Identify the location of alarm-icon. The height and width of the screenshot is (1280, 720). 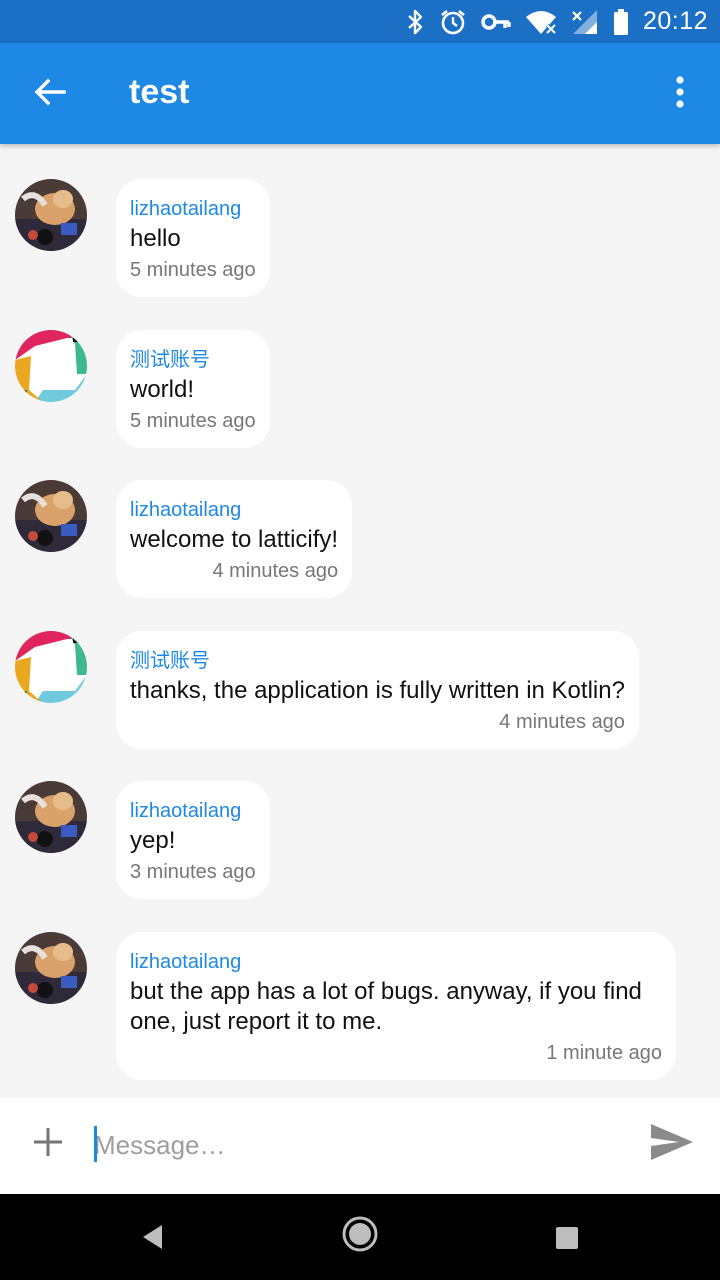
(453, 22).